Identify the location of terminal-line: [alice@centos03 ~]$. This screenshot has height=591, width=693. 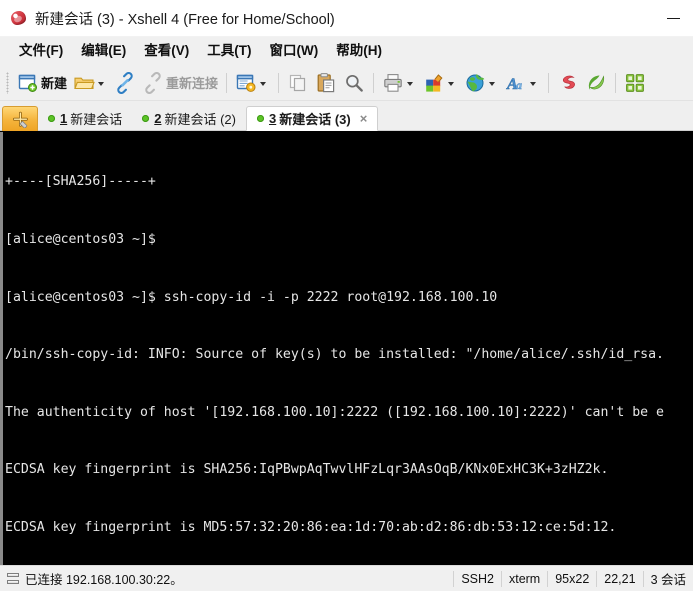
(80, 239).